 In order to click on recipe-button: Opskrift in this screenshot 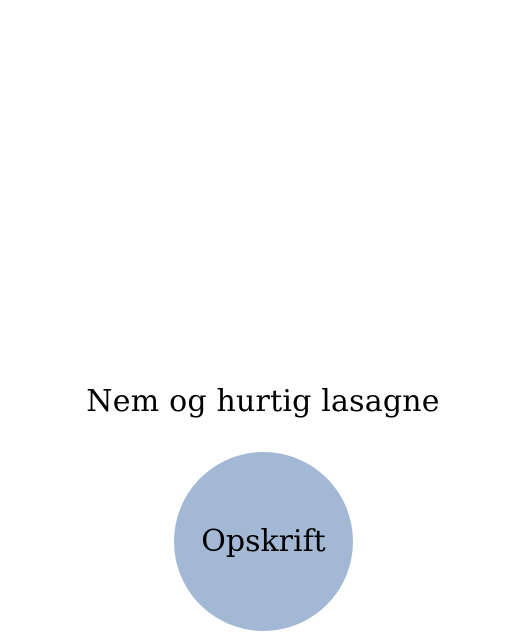, I will do `click(263, 541)`.